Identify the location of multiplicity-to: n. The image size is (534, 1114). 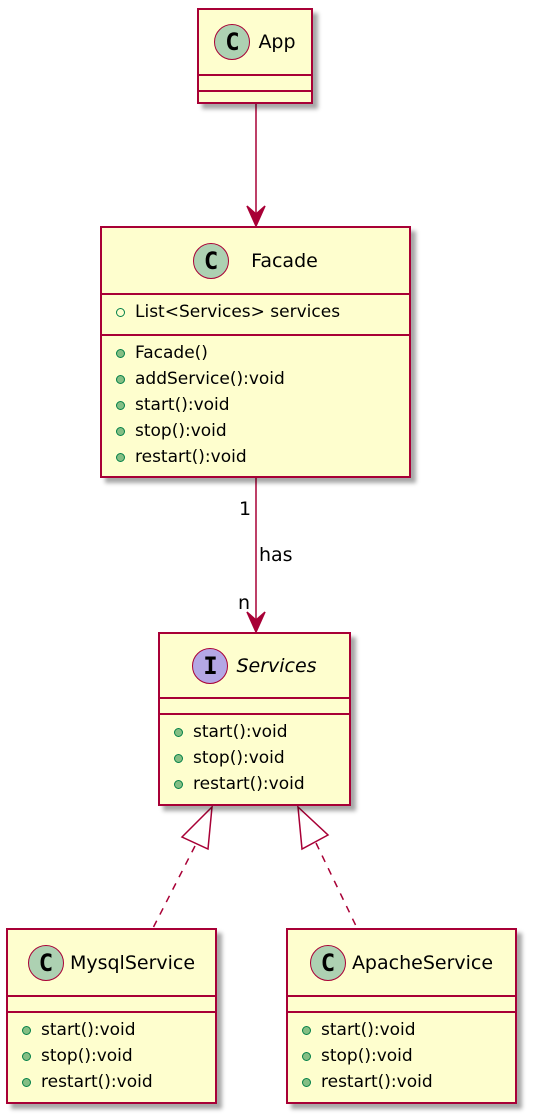
(244, 603).